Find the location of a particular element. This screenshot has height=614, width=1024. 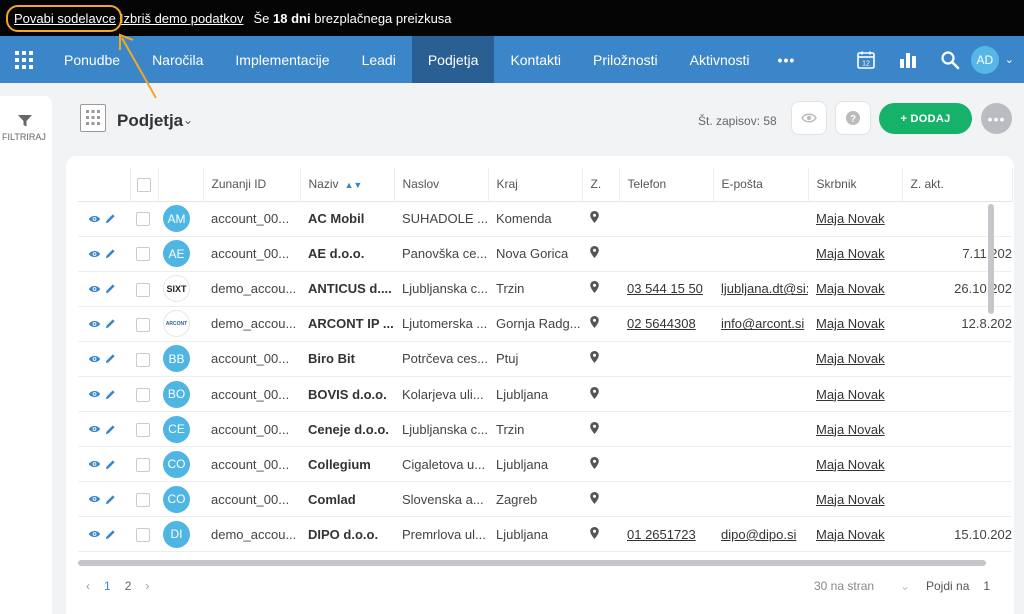

cell-company-name: Comlad is located at coordinates (347, 499).